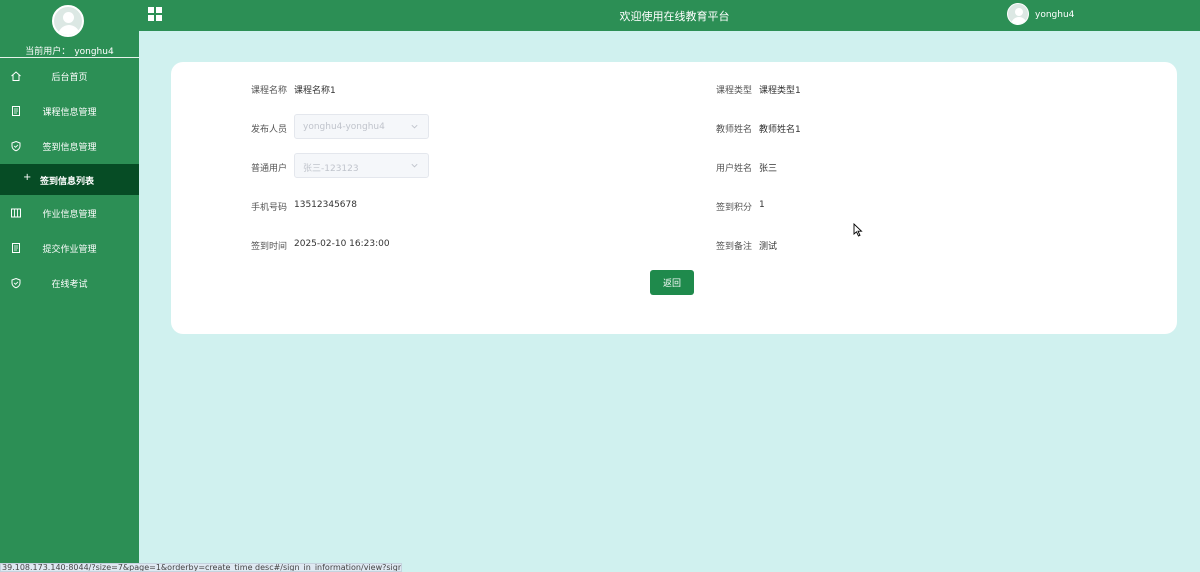  What do you see at coordinates (858, 230) in the screenshot?
I see `cursor-icon` at bounding box center [858, 230].